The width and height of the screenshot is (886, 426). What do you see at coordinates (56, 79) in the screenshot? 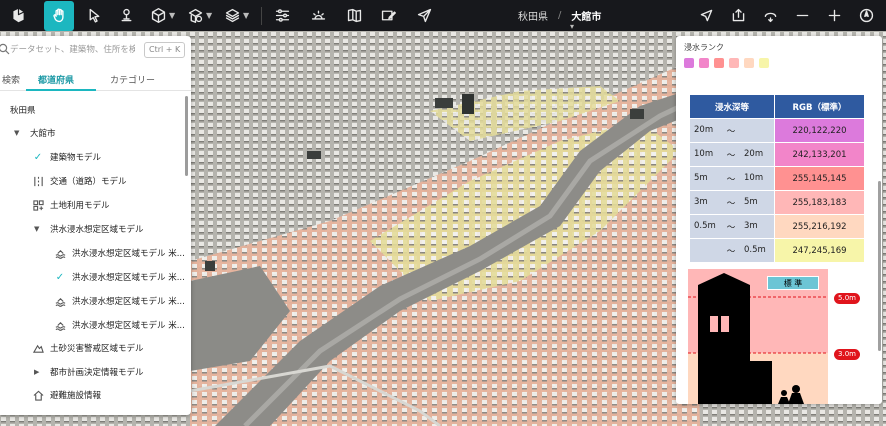
I see `tab-prefecture: 都道府県` at bounding box center [56, 79].